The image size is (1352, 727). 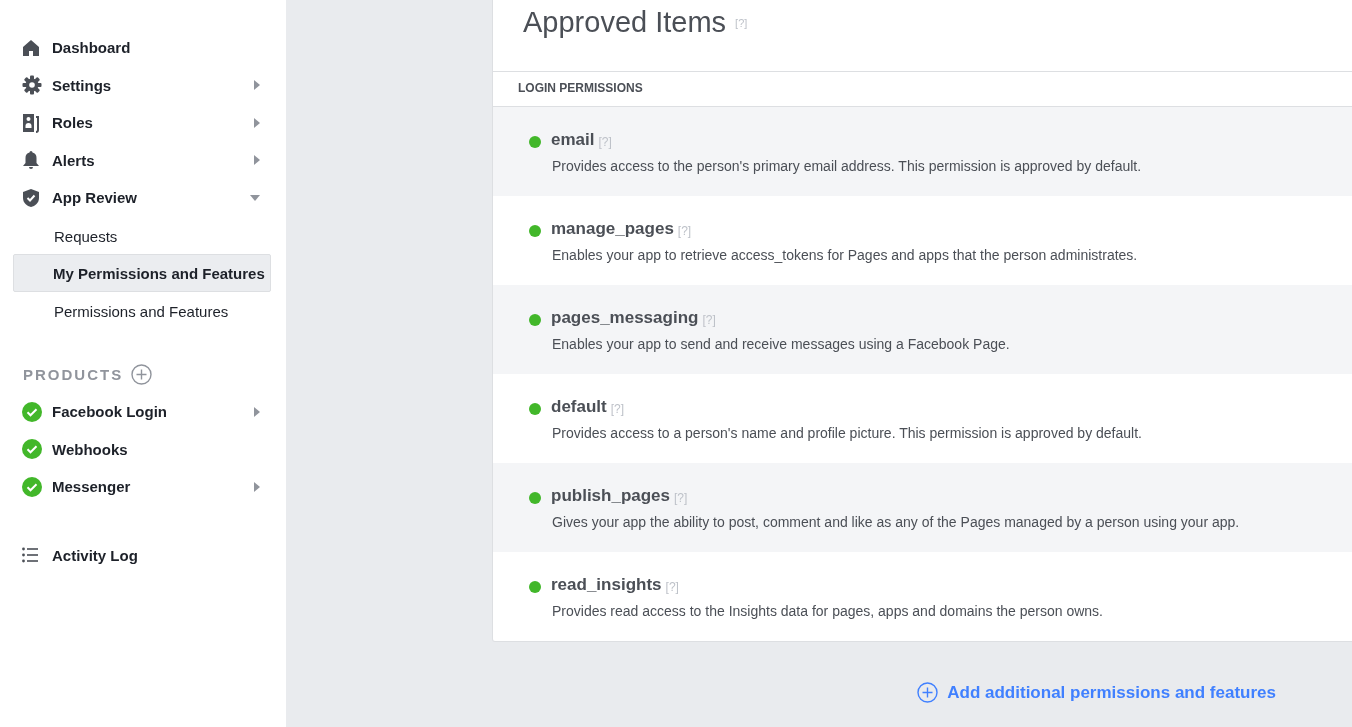 What do you see at coordinates (143, 487) in the screenshot?
I see `sidebar-item: Messenger` at bounding box center [143, 487].